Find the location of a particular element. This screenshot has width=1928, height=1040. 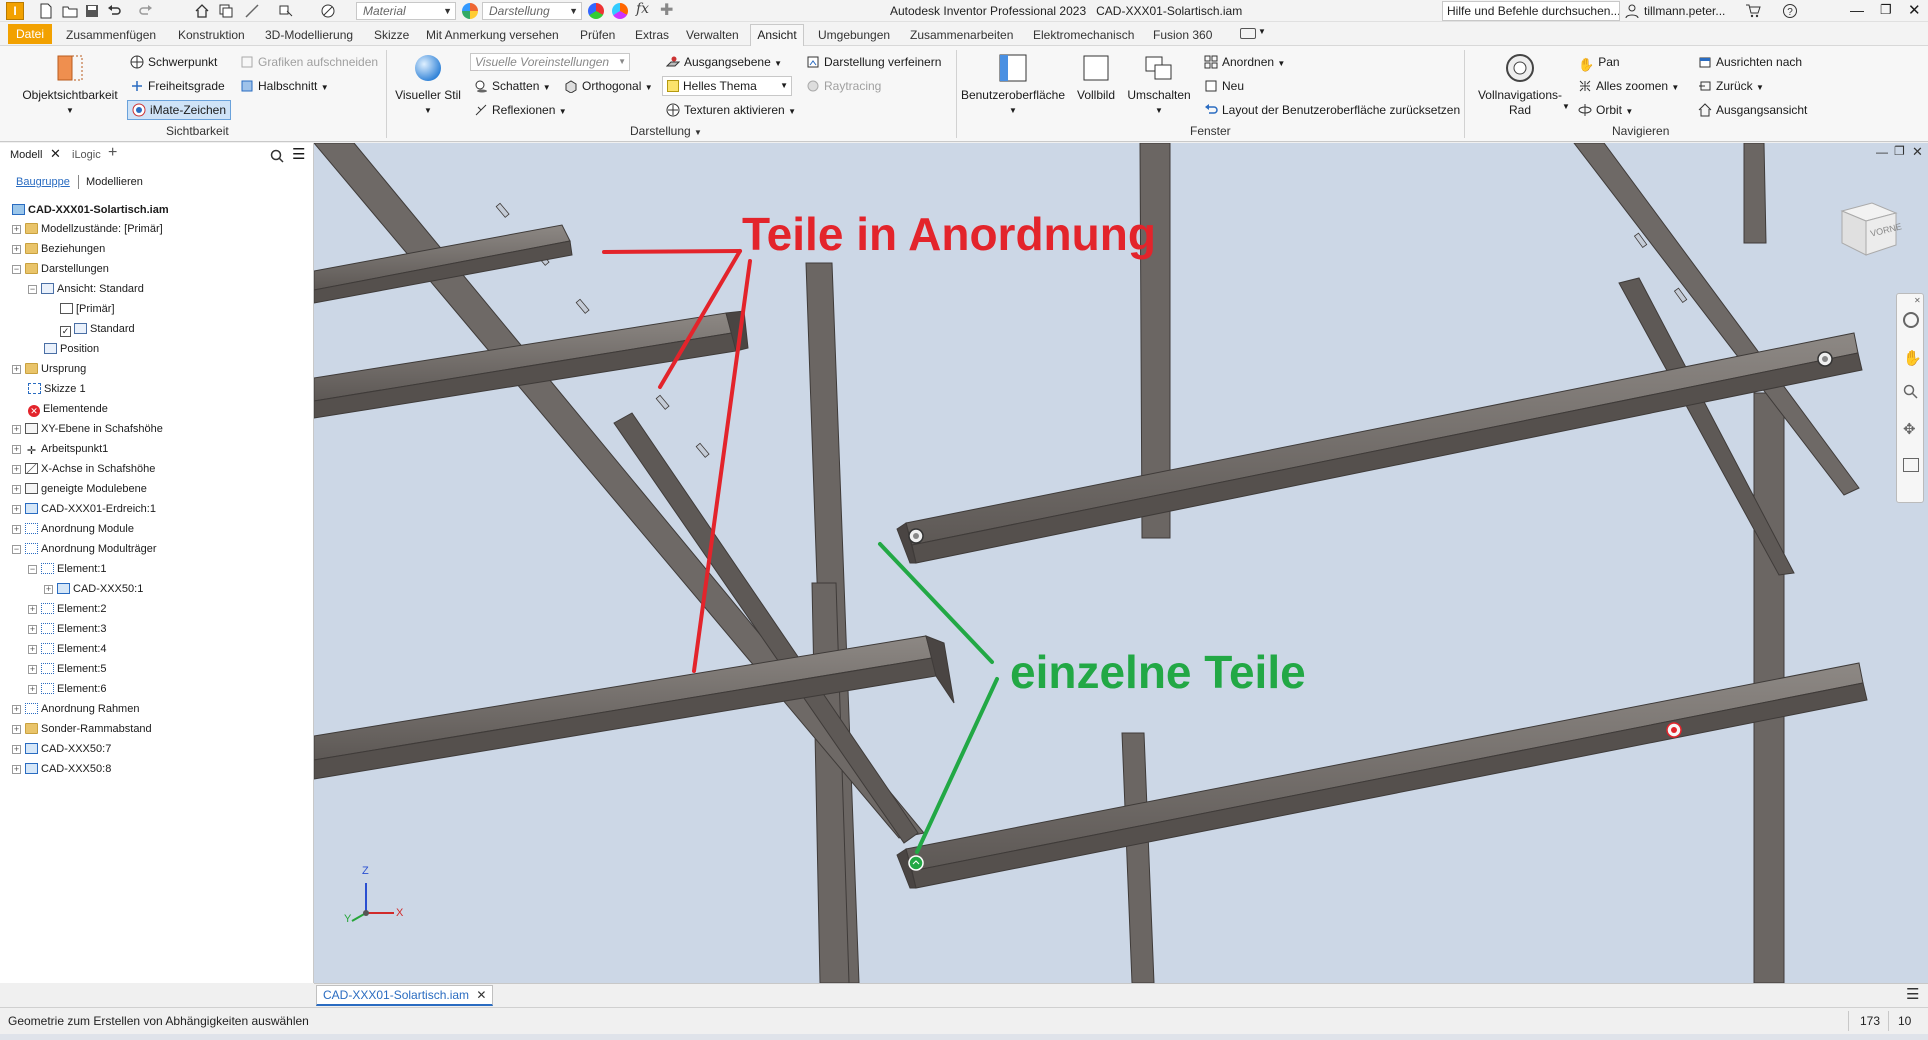

user-icon is located at coordinates (1632, 11).